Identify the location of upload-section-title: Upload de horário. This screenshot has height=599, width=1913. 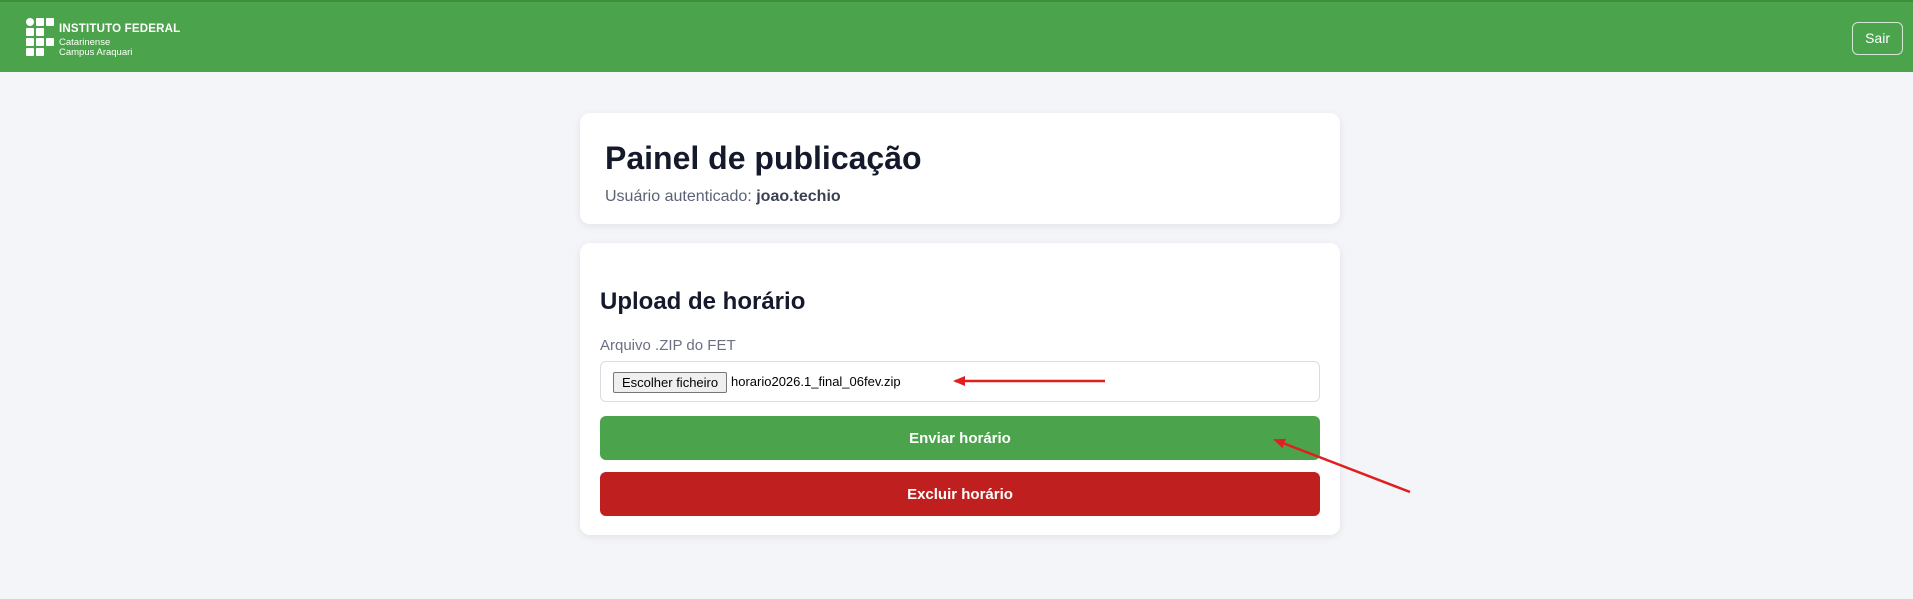
(703, 301).